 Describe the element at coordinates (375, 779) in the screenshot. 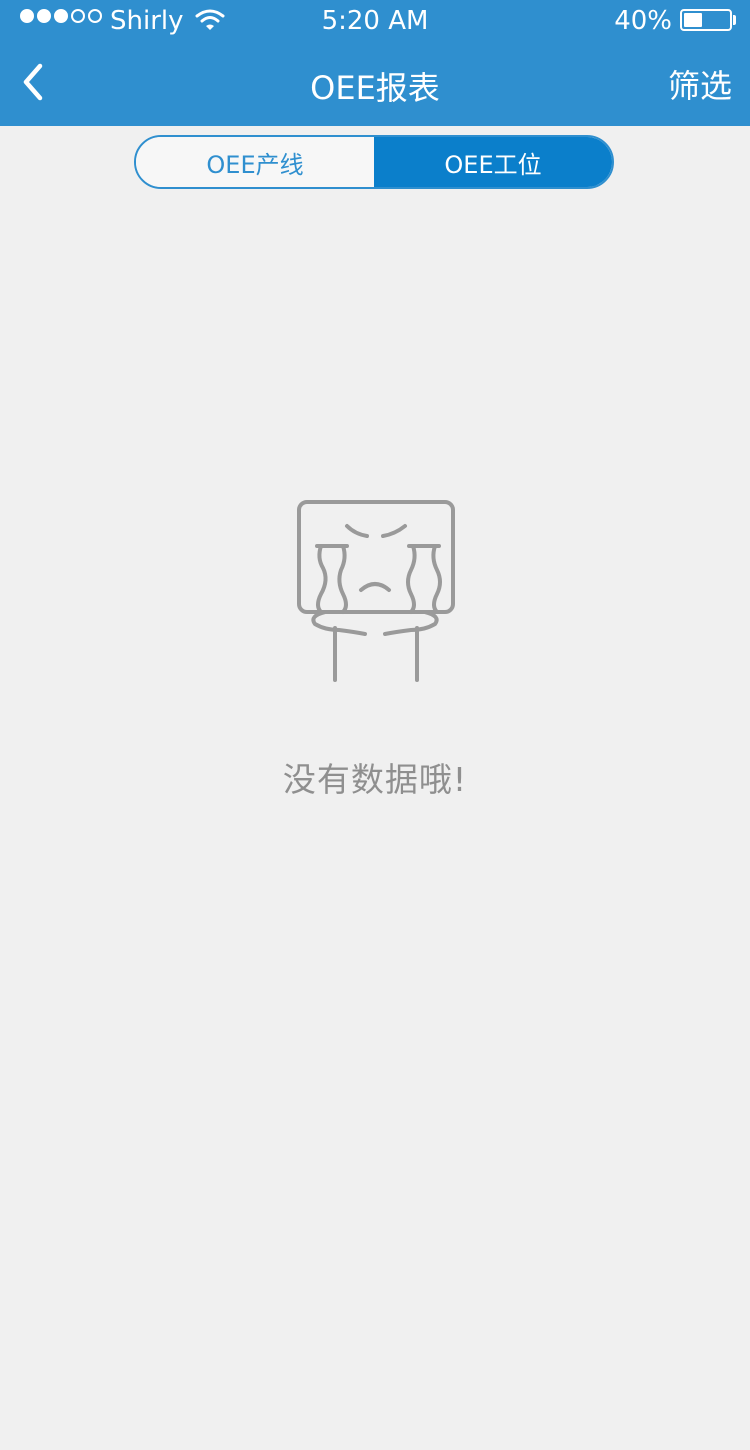

I see `empty-state-message: 没有数据哦!` at that location.